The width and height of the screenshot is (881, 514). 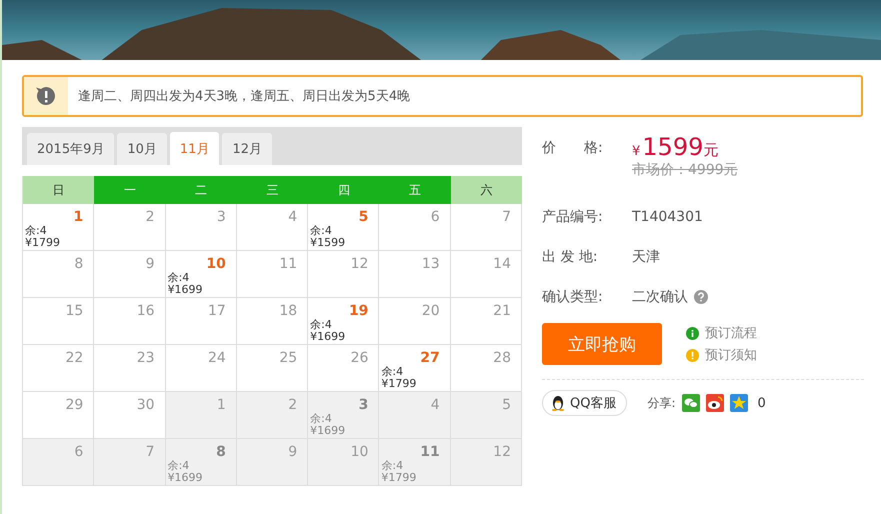 I want to click on help-icon, so click(x=701, y=297).